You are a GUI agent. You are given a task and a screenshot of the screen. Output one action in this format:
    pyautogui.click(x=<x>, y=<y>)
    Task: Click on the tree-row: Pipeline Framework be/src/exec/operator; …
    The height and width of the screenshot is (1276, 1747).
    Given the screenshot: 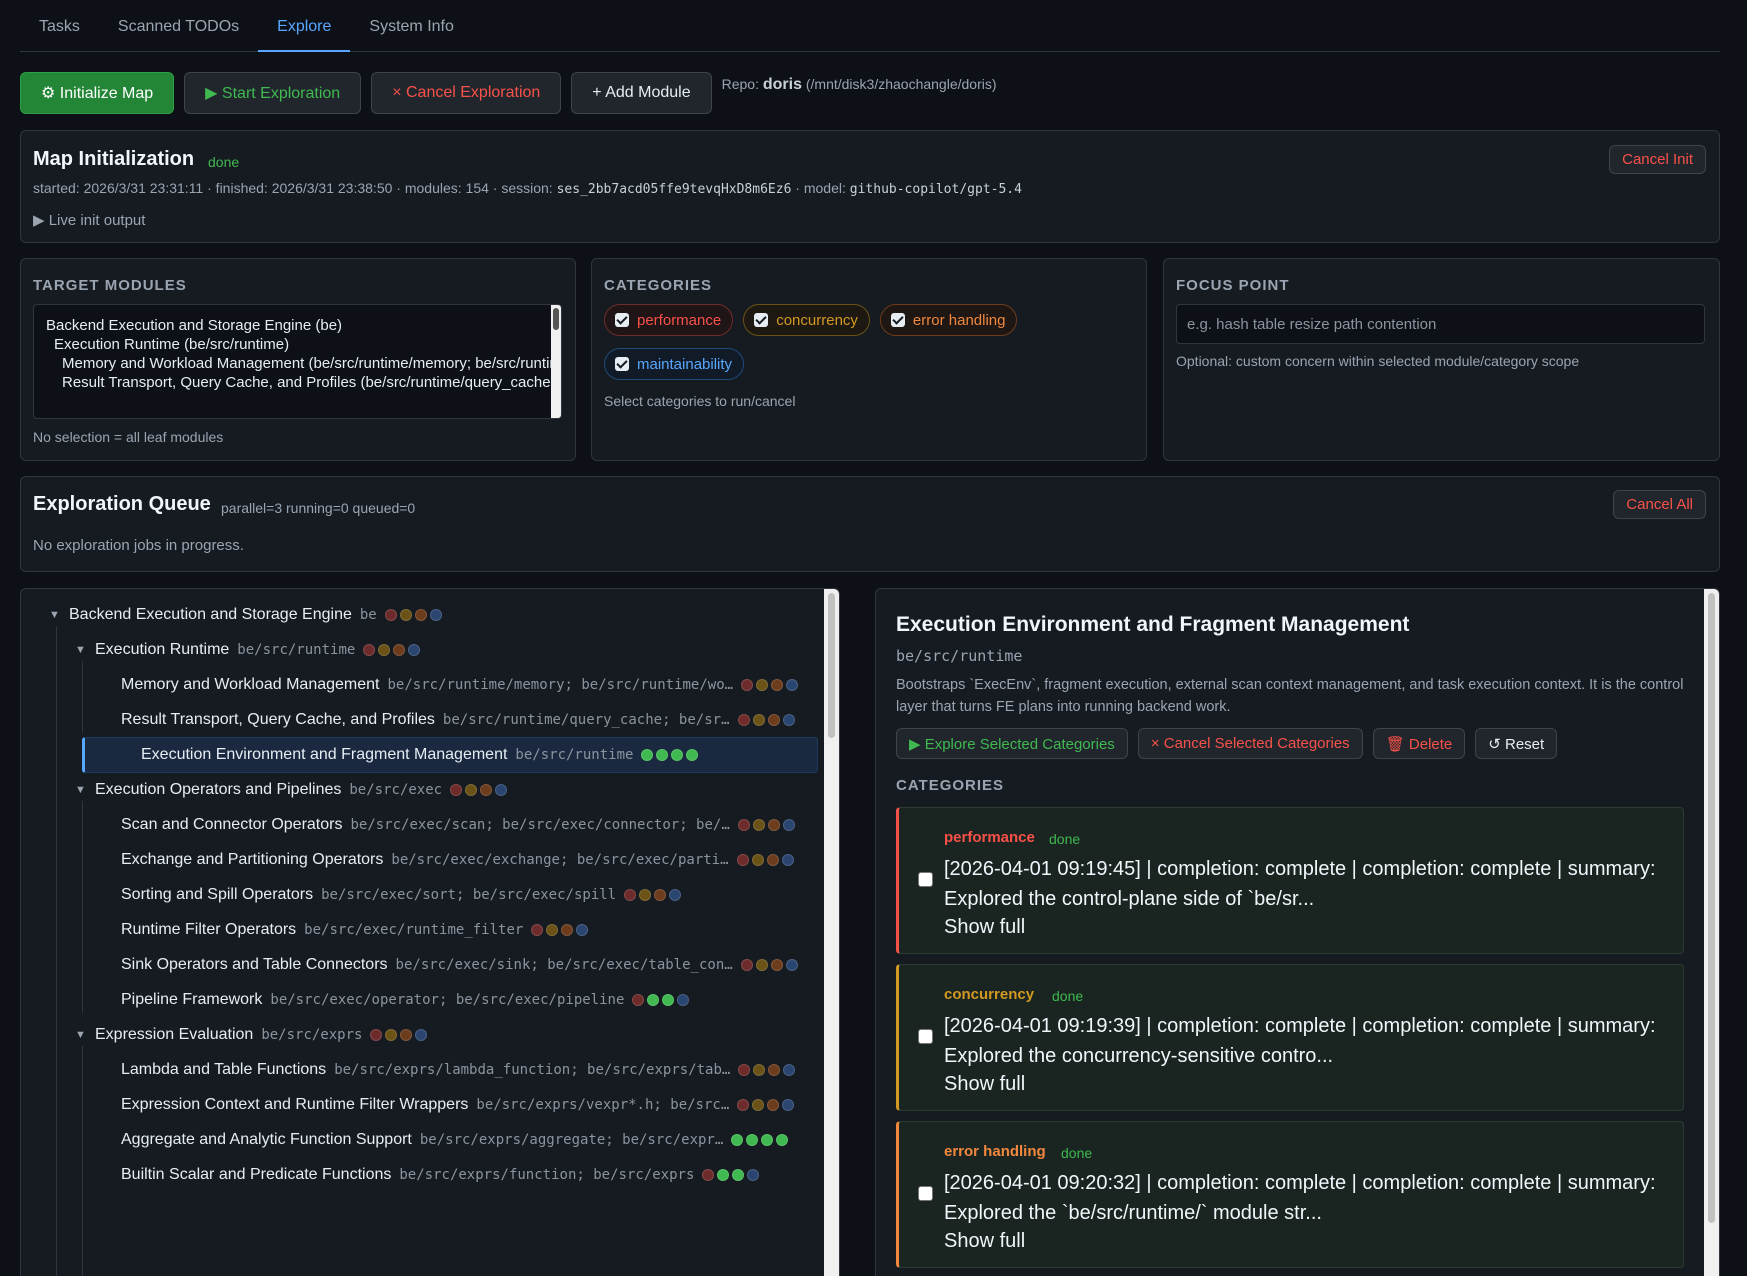 What is the action you would take?
    pyautogui.click(x=455, y=1000)
    